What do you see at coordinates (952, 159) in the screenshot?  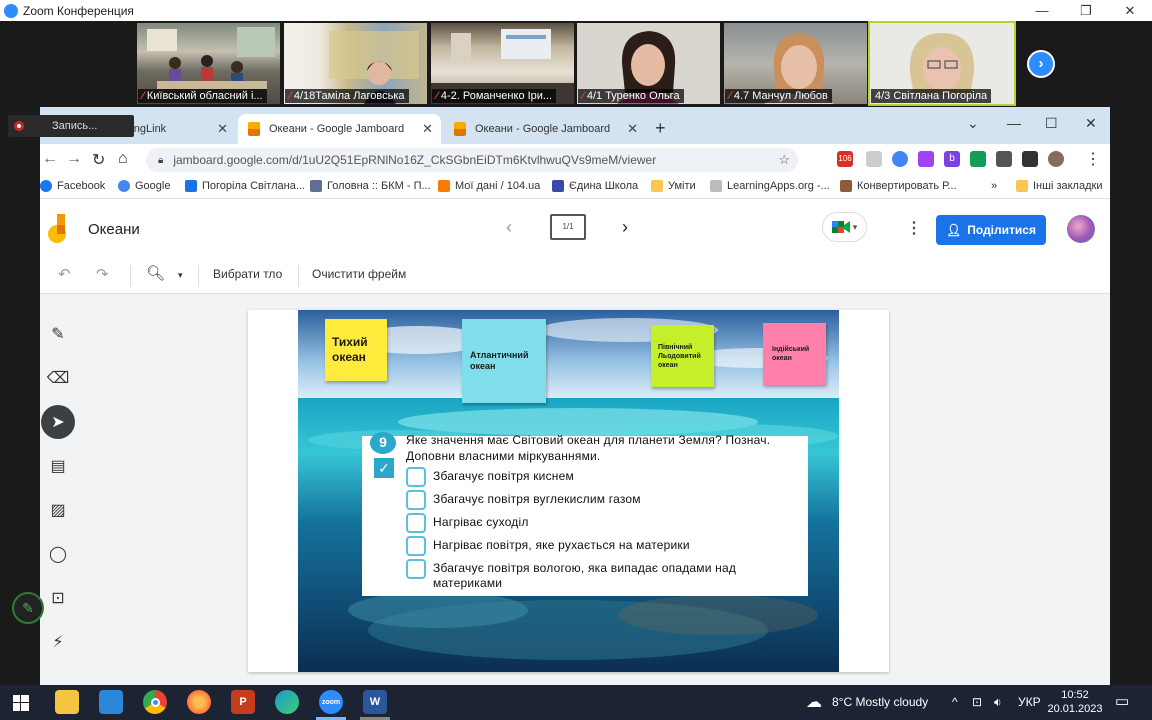 I see `extension-icon: b` at bounding box center [952, 159].